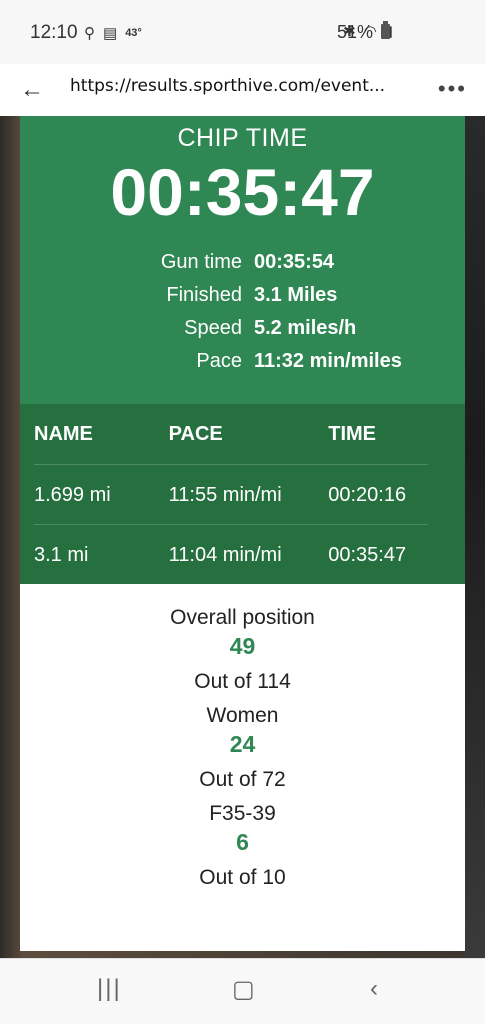 The image size is (485, 1024). I want to click on position-out-of: Out of 10, so click(242, 877).